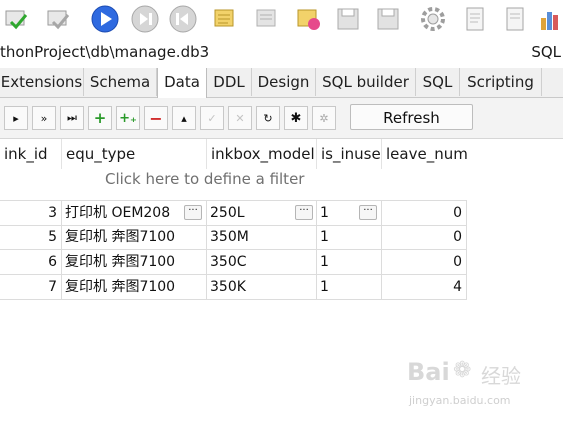  Describe the element at coordinates (262, 237) in the screenshot. I see `cell-inkbox-model: 350M` at that location.